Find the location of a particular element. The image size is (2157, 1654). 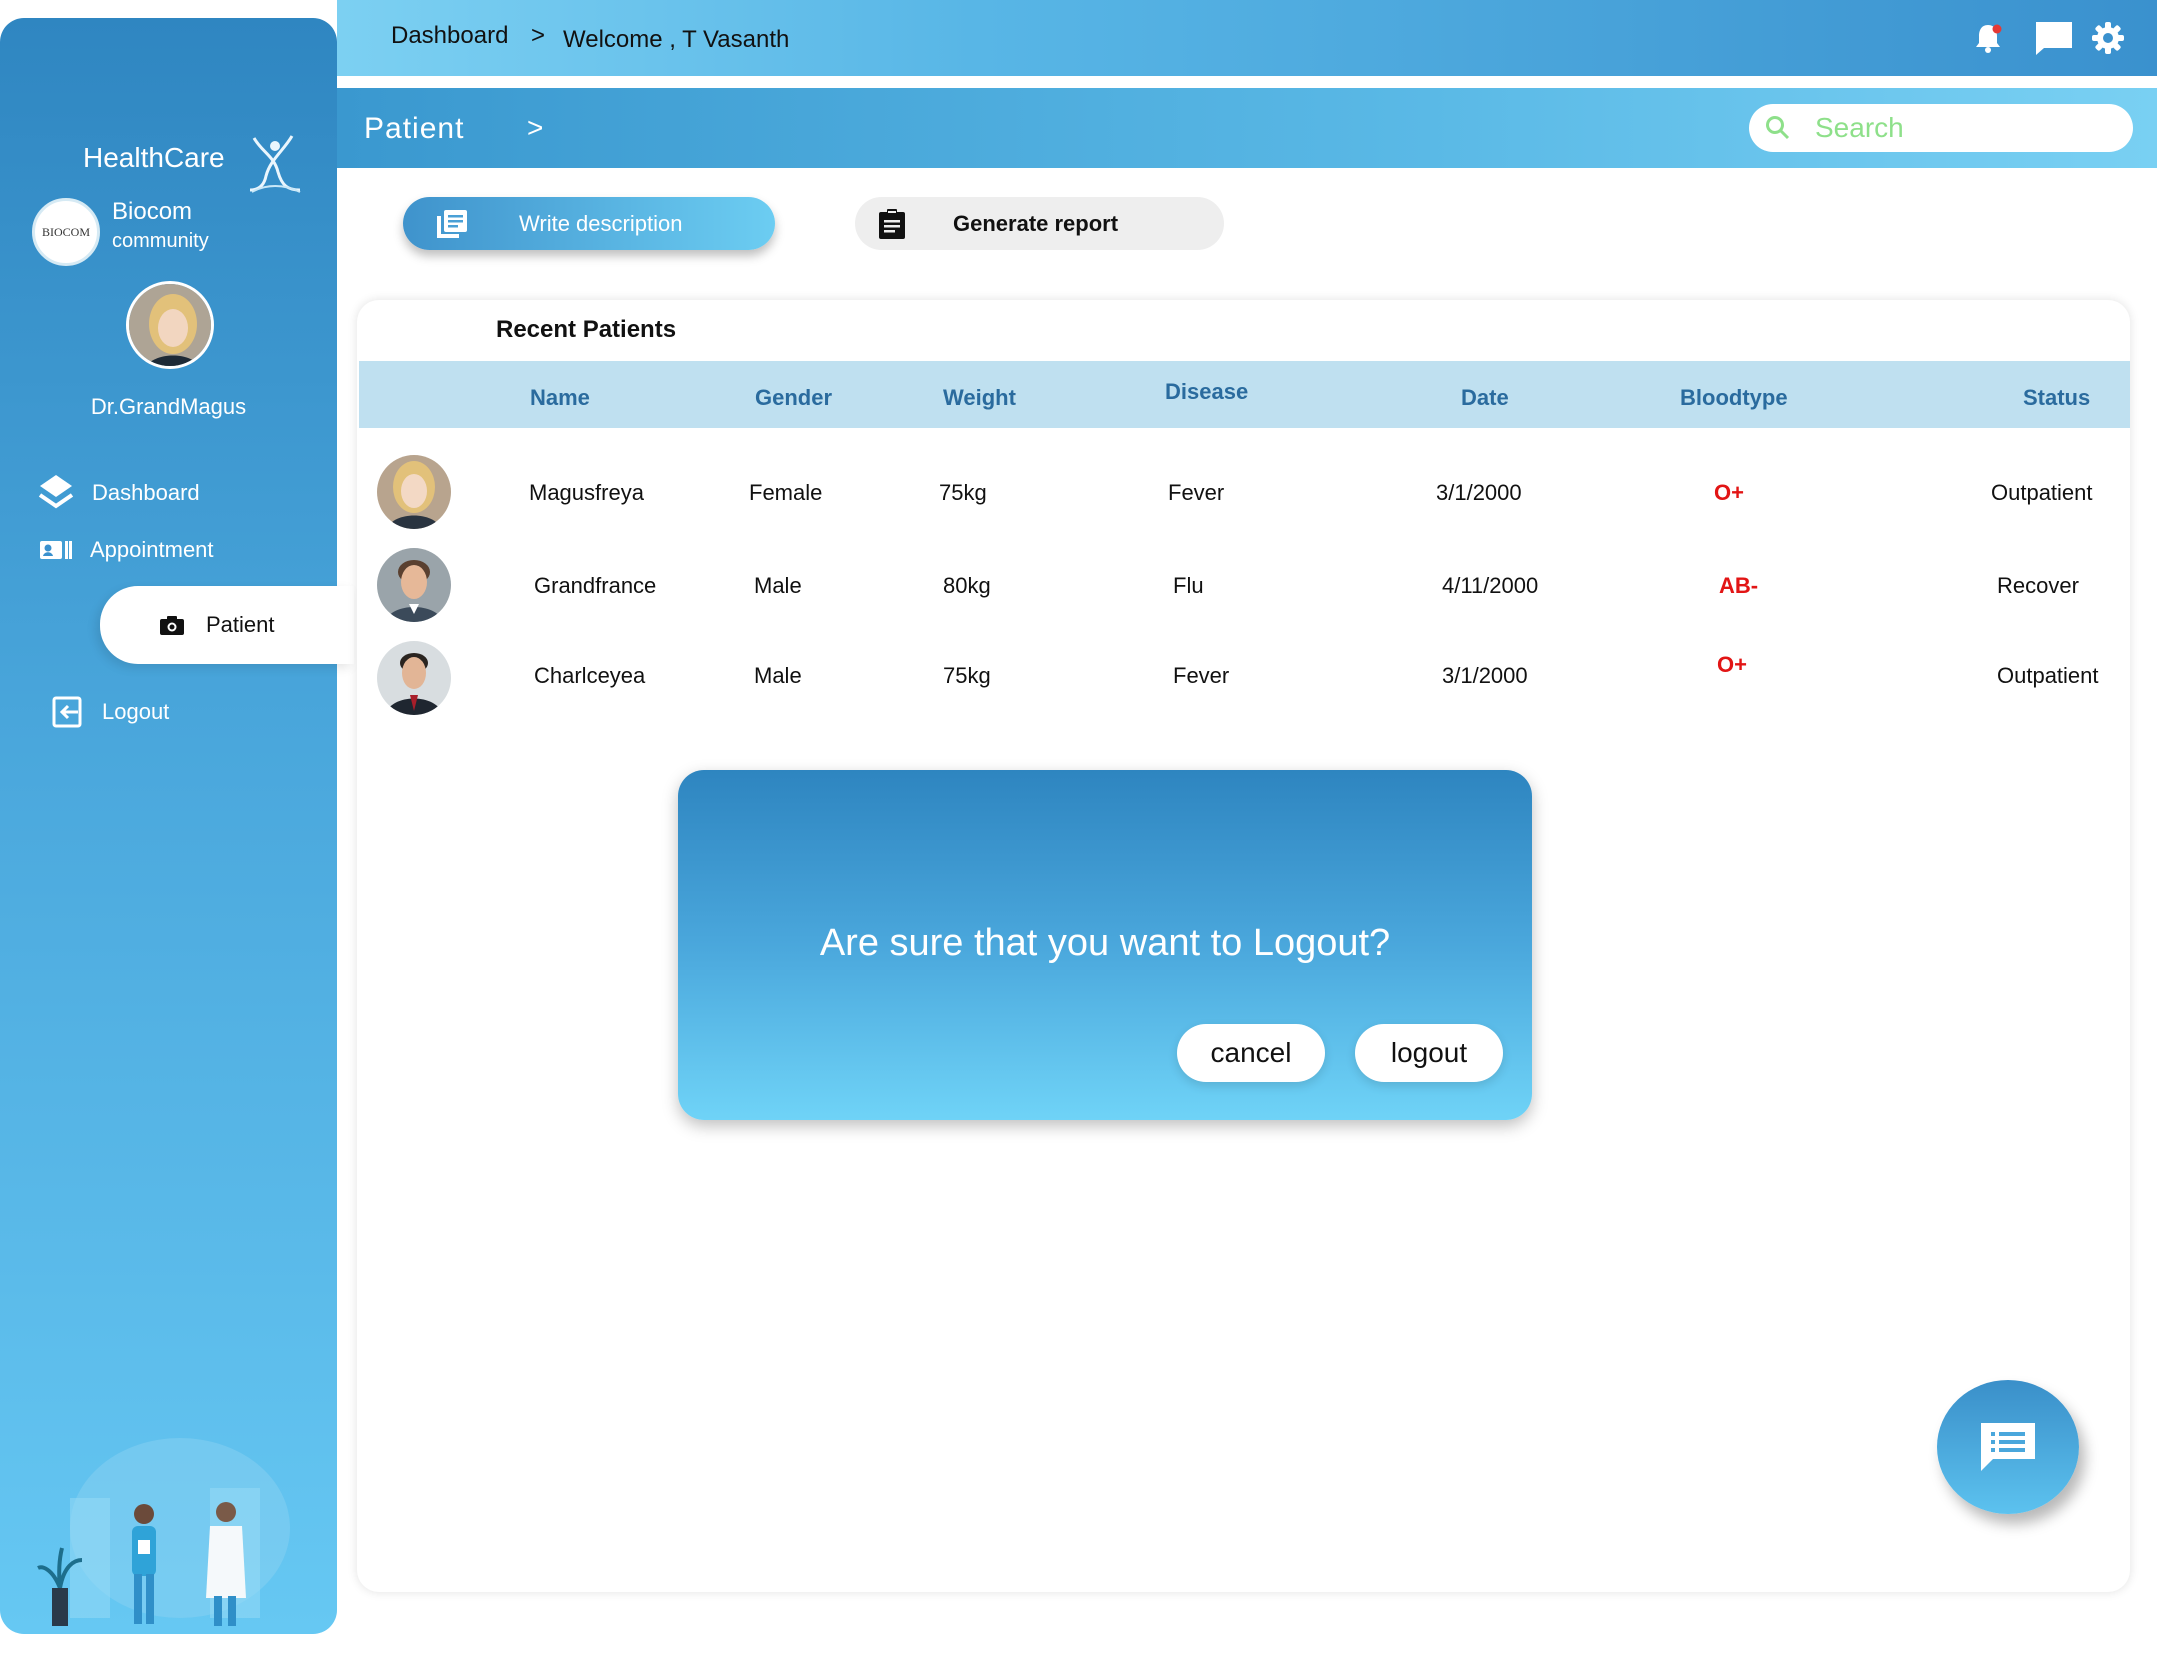

write-description-button: Write description is located at coordinates (589, 223).